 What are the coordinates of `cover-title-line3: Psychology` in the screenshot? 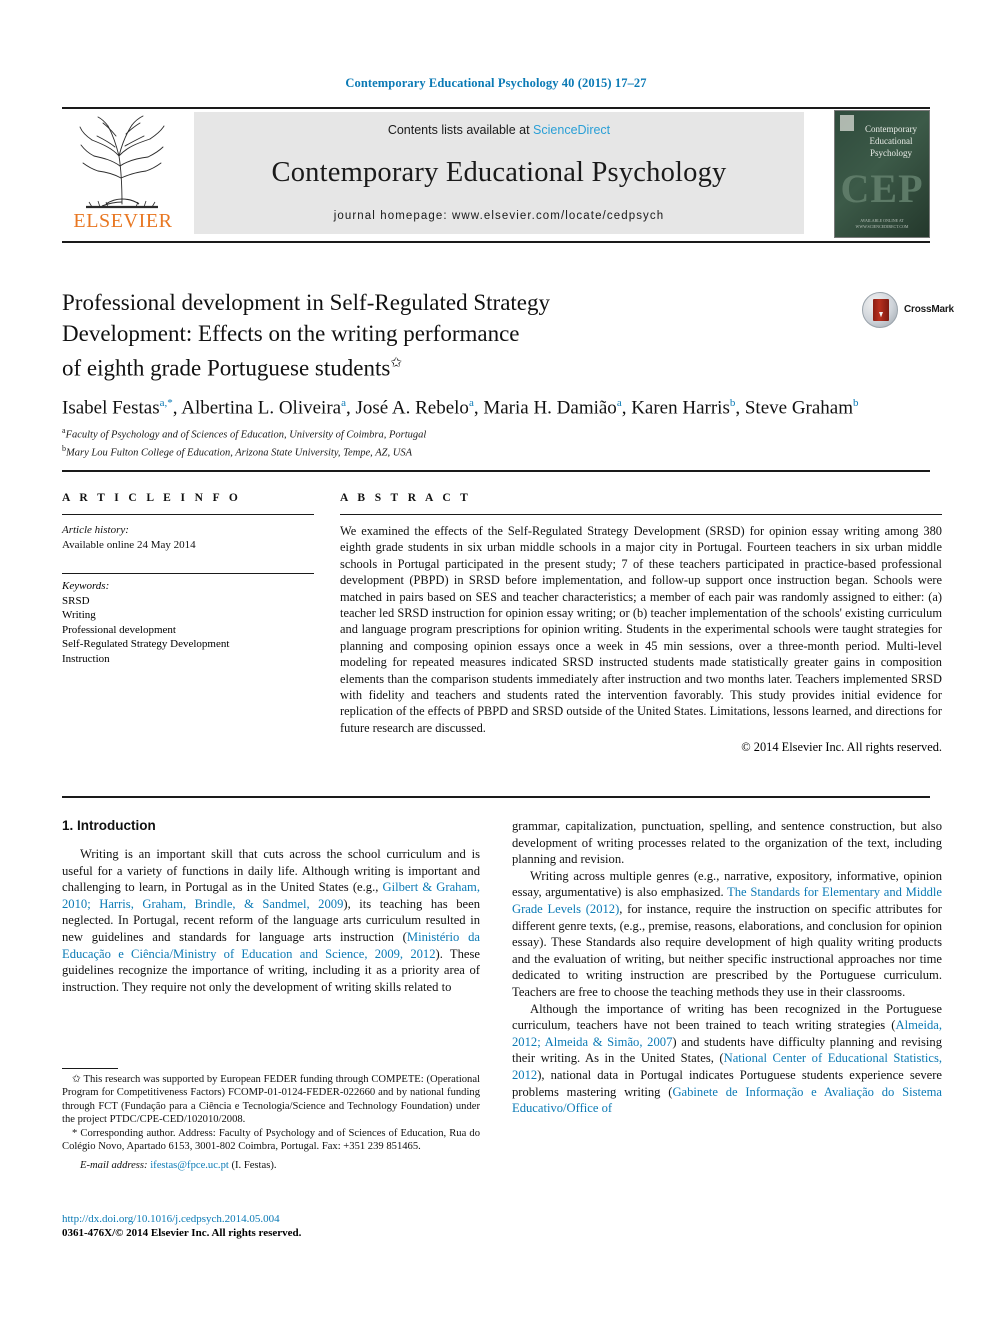 It's located at (890, 153).